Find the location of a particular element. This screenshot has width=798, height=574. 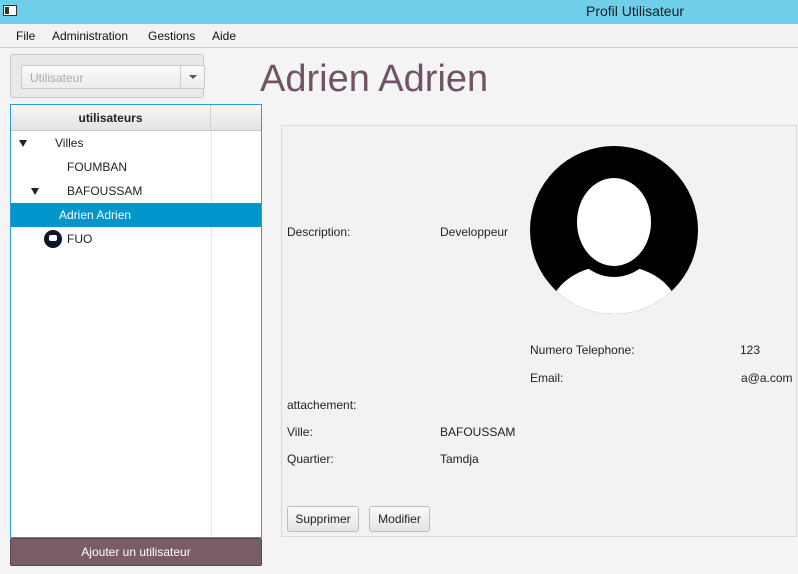

tree-node-label: Adrien Adrien is located at coordinates (95, 215).